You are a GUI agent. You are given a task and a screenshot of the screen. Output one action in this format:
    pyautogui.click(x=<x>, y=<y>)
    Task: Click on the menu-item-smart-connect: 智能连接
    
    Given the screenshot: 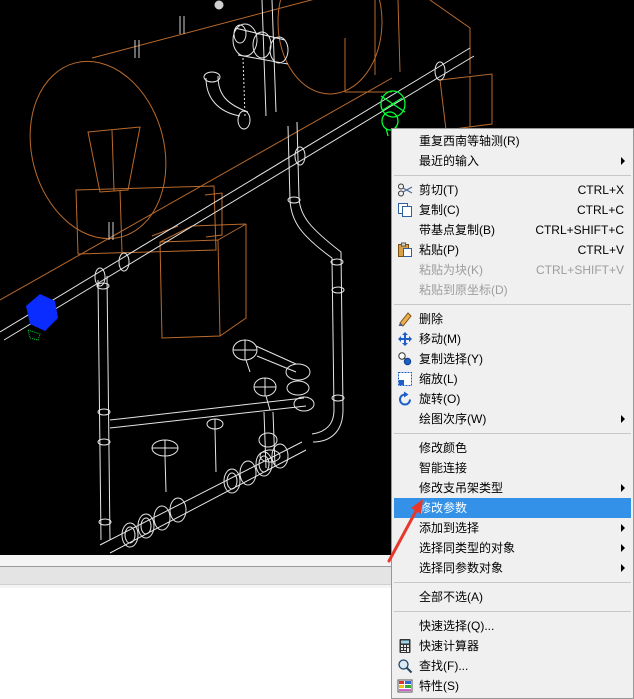 What is the action you would take?
    pyautogui.click(x=512, y=468)
    